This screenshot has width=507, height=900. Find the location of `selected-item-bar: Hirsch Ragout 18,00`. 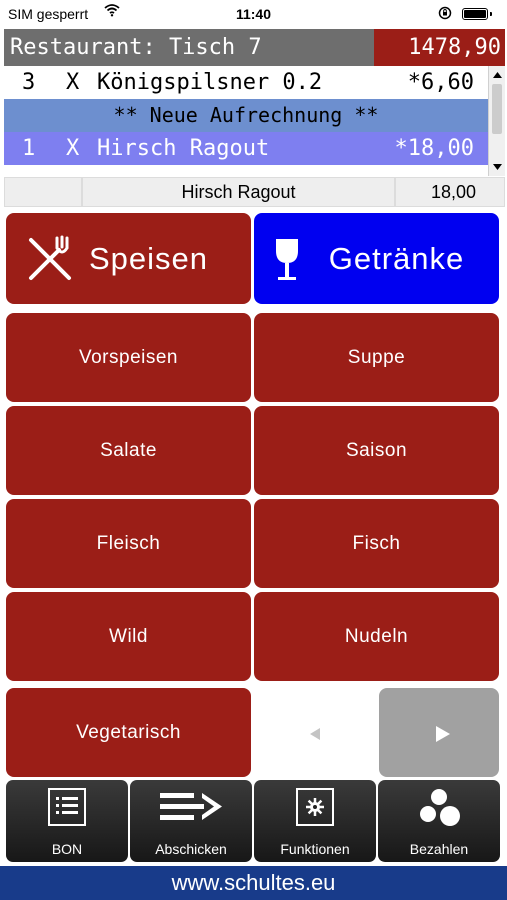

selected-item-bar: Hirsch Ragout 18,00 is located at coordinates (254, 192).